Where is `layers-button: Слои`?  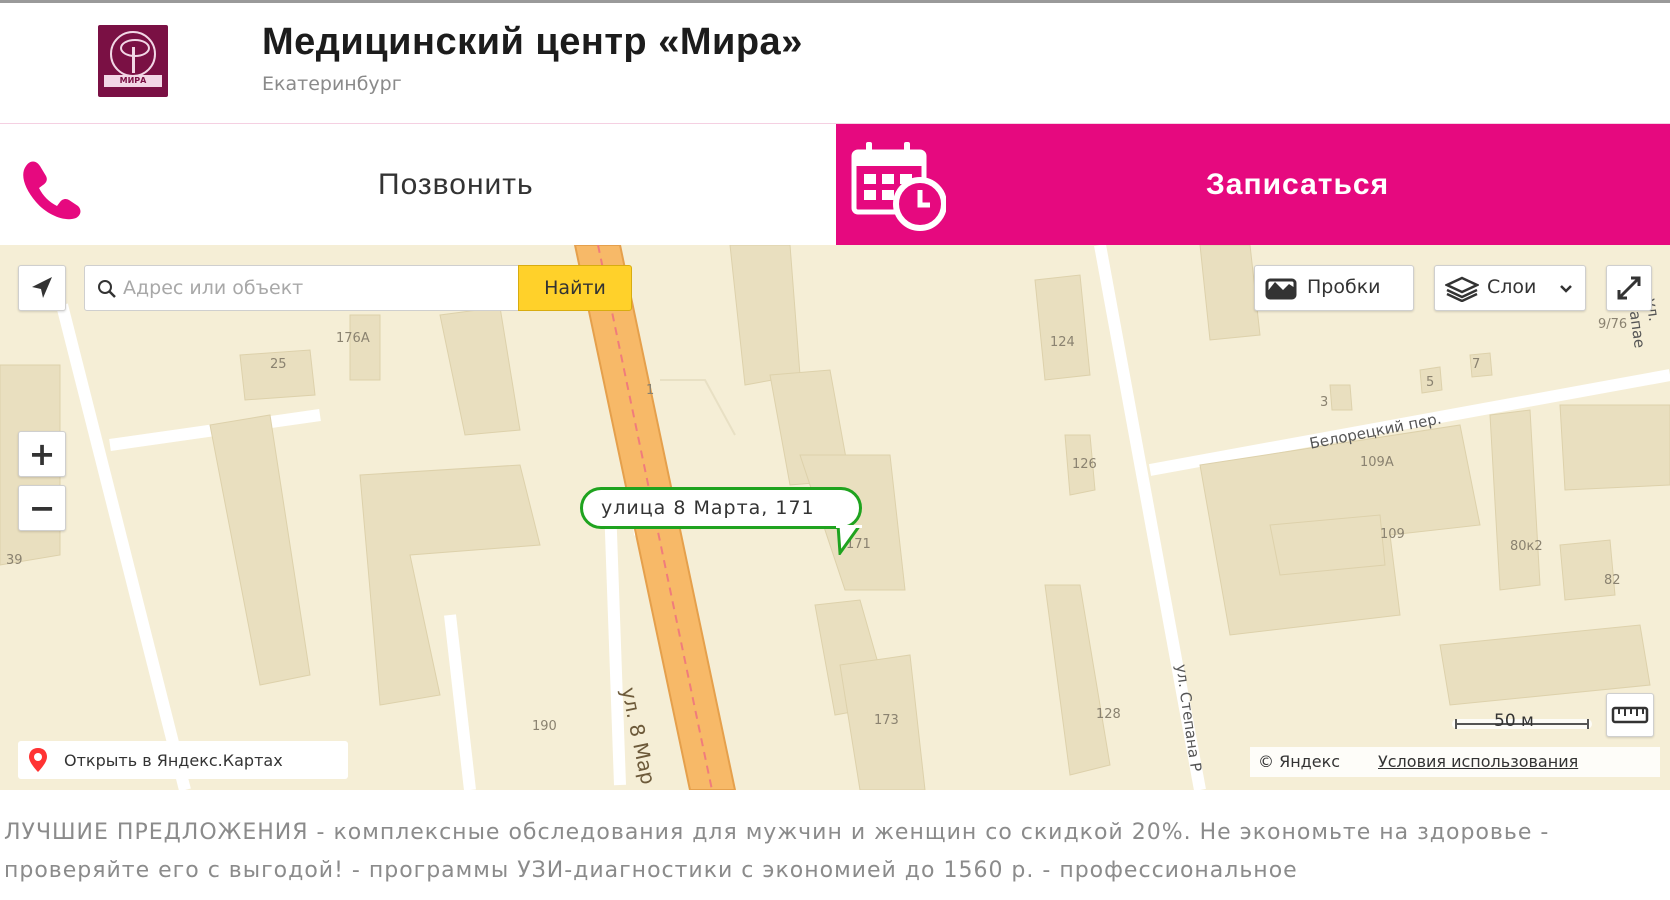
layers-button: Слои is located at coordinates (1510, 288).